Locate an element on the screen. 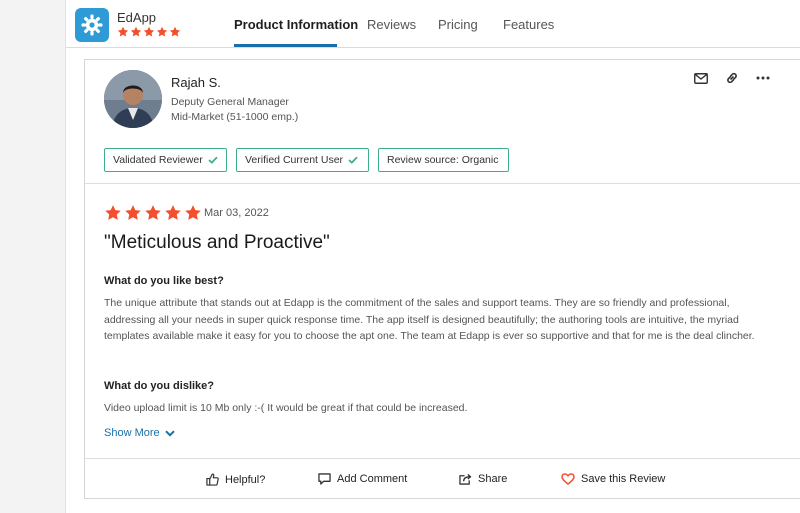 The width and height of the screenshot is (800, 513). reviewer-segment: Mid-Market (51-1000 emp.) is located at coordinates (235, 117).